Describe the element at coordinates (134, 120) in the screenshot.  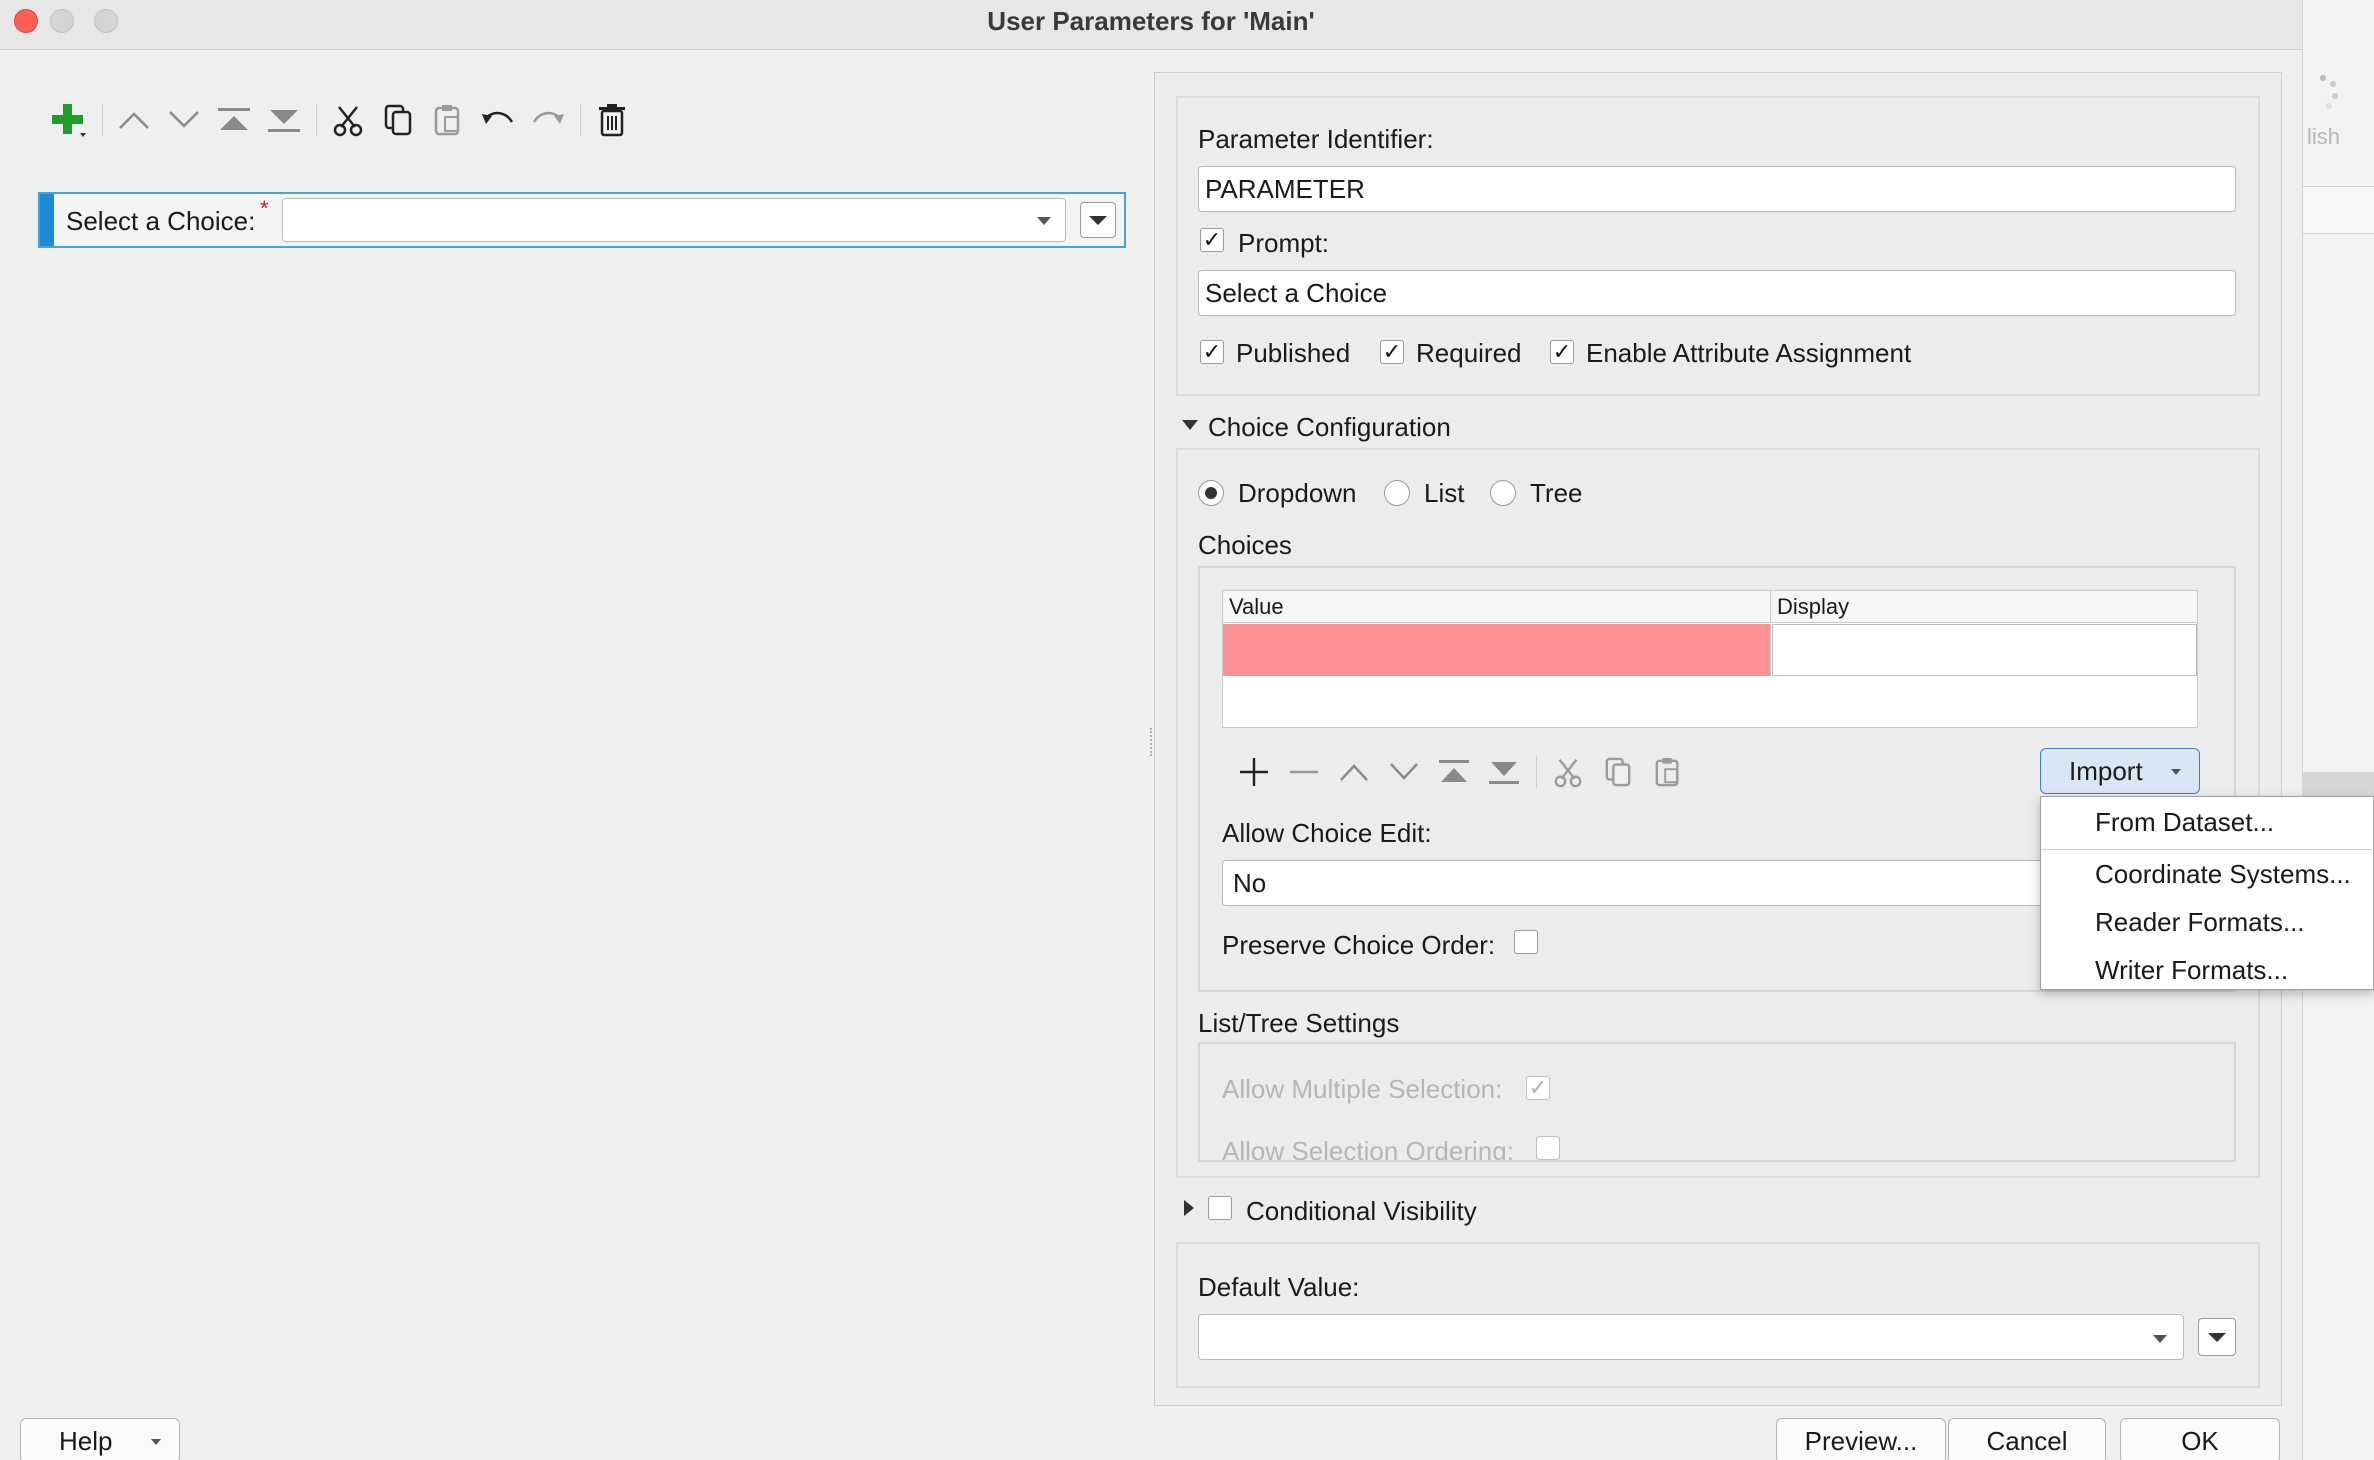
I see `move-up-icon` at that location.